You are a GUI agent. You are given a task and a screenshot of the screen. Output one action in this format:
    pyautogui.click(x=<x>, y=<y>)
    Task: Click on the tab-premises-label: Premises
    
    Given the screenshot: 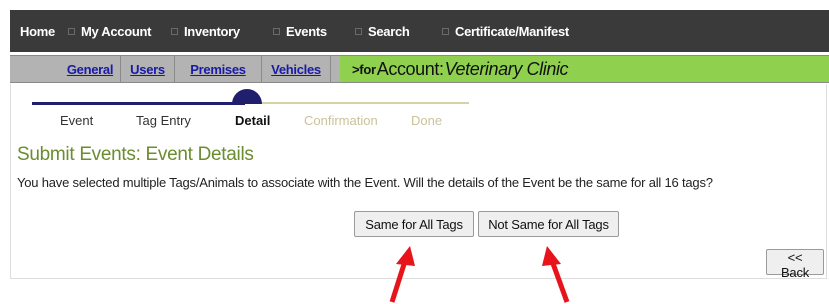 What is the action you would take?
    pyautogui.click(x=218, y=69)
    